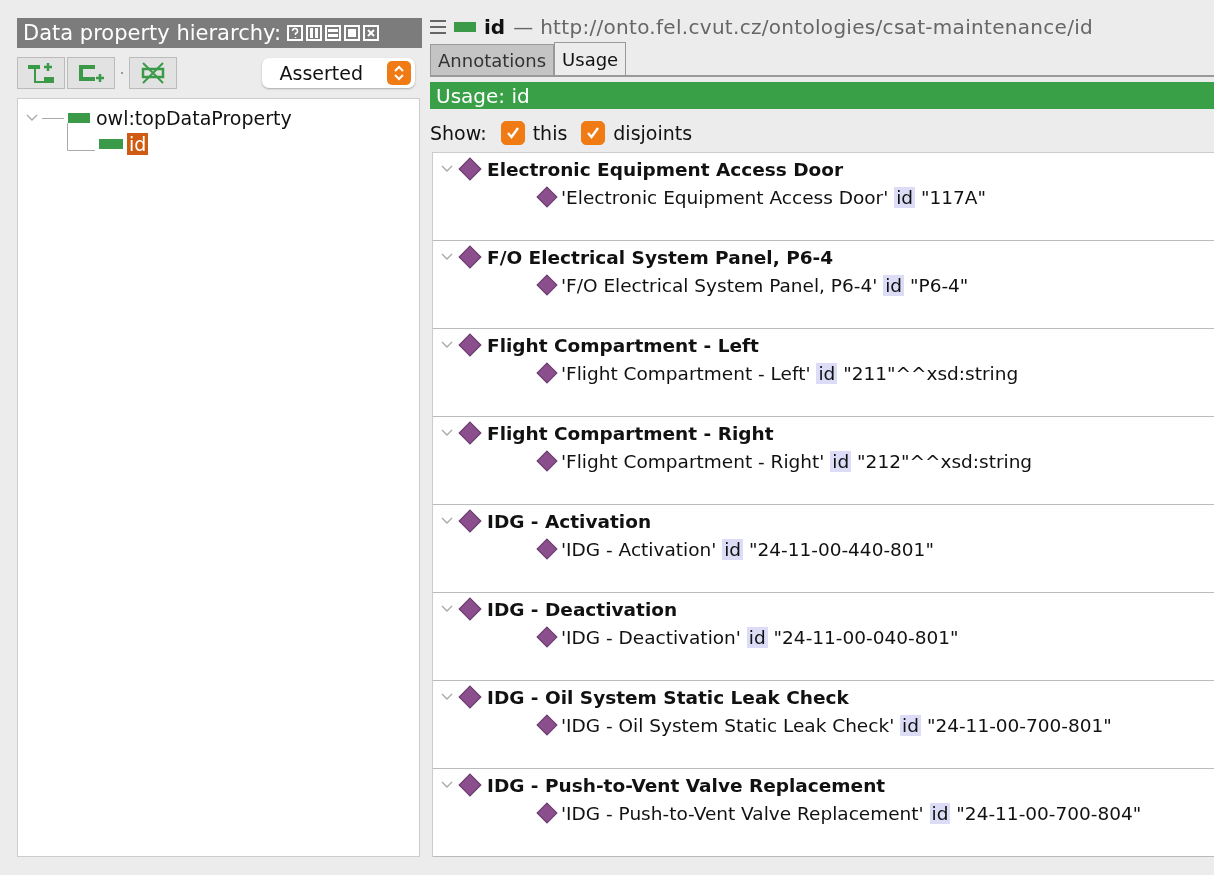 The image size is (1214, 875). What do you see at coordinates (747, 549) in the screenshot?
I see `axiom-text: 'IDG - Activation' id "24-11-00-440-801"` at bounding box center [747, 549].